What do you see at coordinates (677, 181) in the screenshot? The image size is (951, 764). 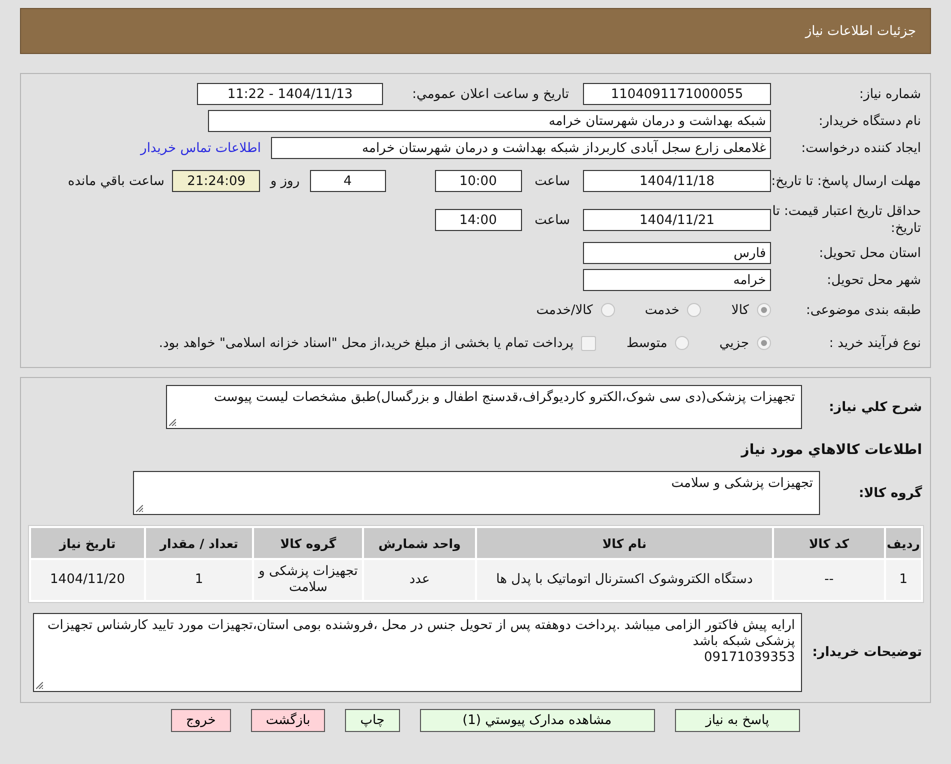 I see `reply-date-field: 1404/11/18` at bounding box center [677, 181].